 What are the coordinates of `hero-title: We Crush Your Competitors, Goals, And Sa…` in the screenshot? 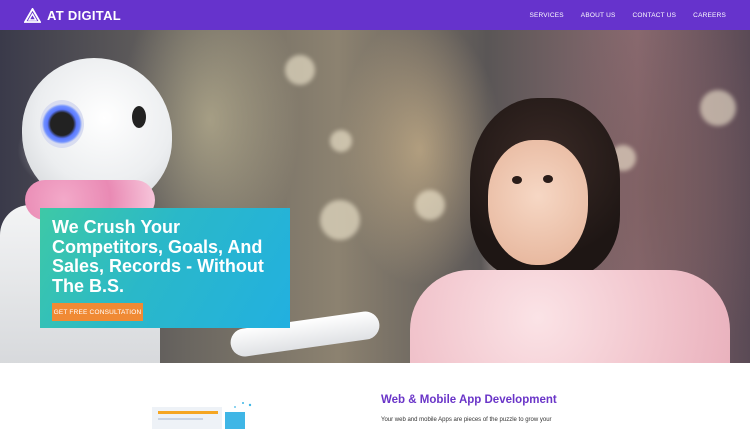 It's located at (158, 256).